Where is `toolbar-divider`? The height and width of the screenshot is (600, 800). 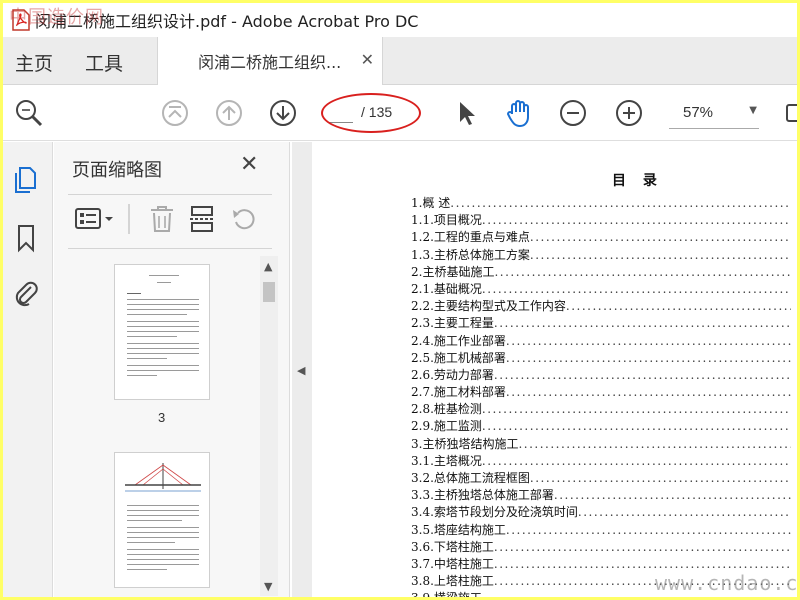 toolbar-divider is located at coordinates (129, 219).